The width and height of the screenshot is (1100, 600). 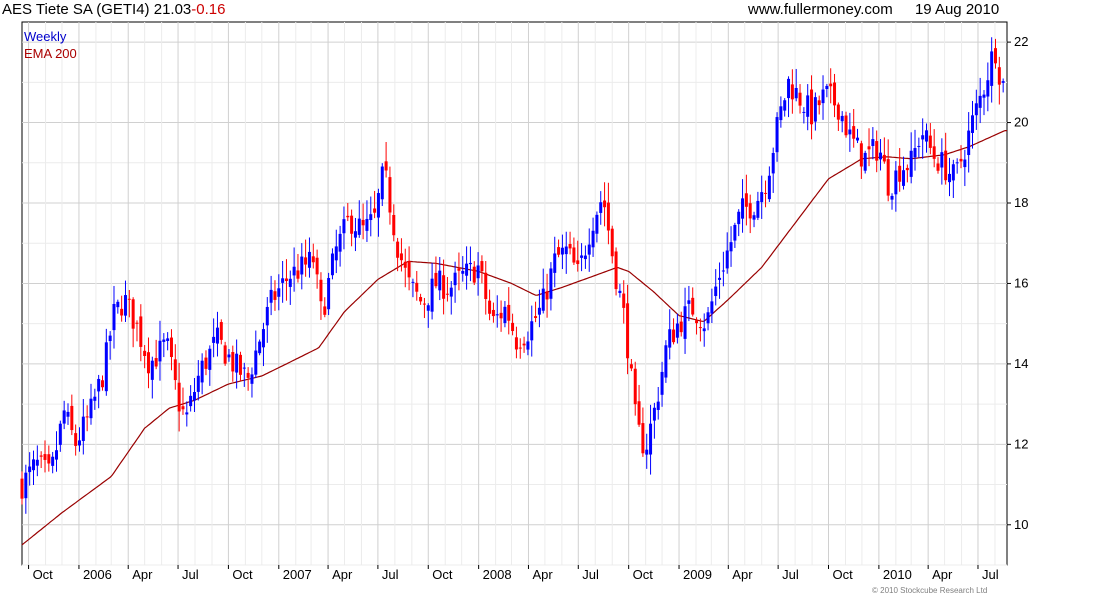 What do you see at coordinates (497, 574) in the screenshot?
I see `x-tick-label: 2008` at bounding box center [497, 574].